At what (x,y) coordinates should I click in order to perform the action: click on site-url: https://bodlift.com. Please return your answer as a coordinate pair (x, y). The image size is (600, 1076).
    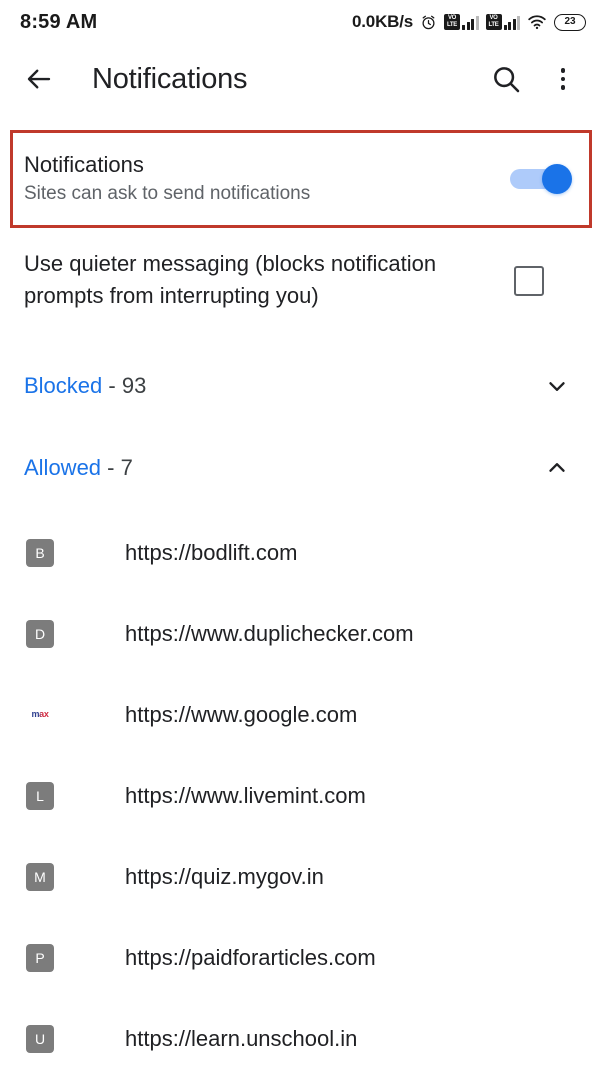
    Looking at the image, I should click on (211, 552).